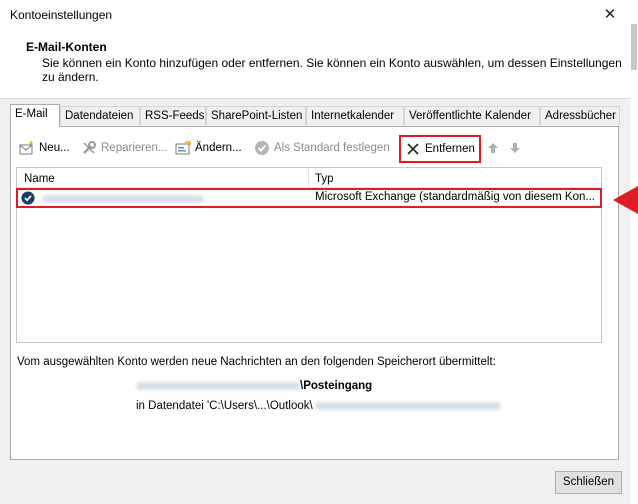 The height and width of the screenshot is (504, 638). What do you see at coordinates (580, 115) in the screenshot?
I see `tab-address-books: Adressbücher` at bounding box center [580, 115].